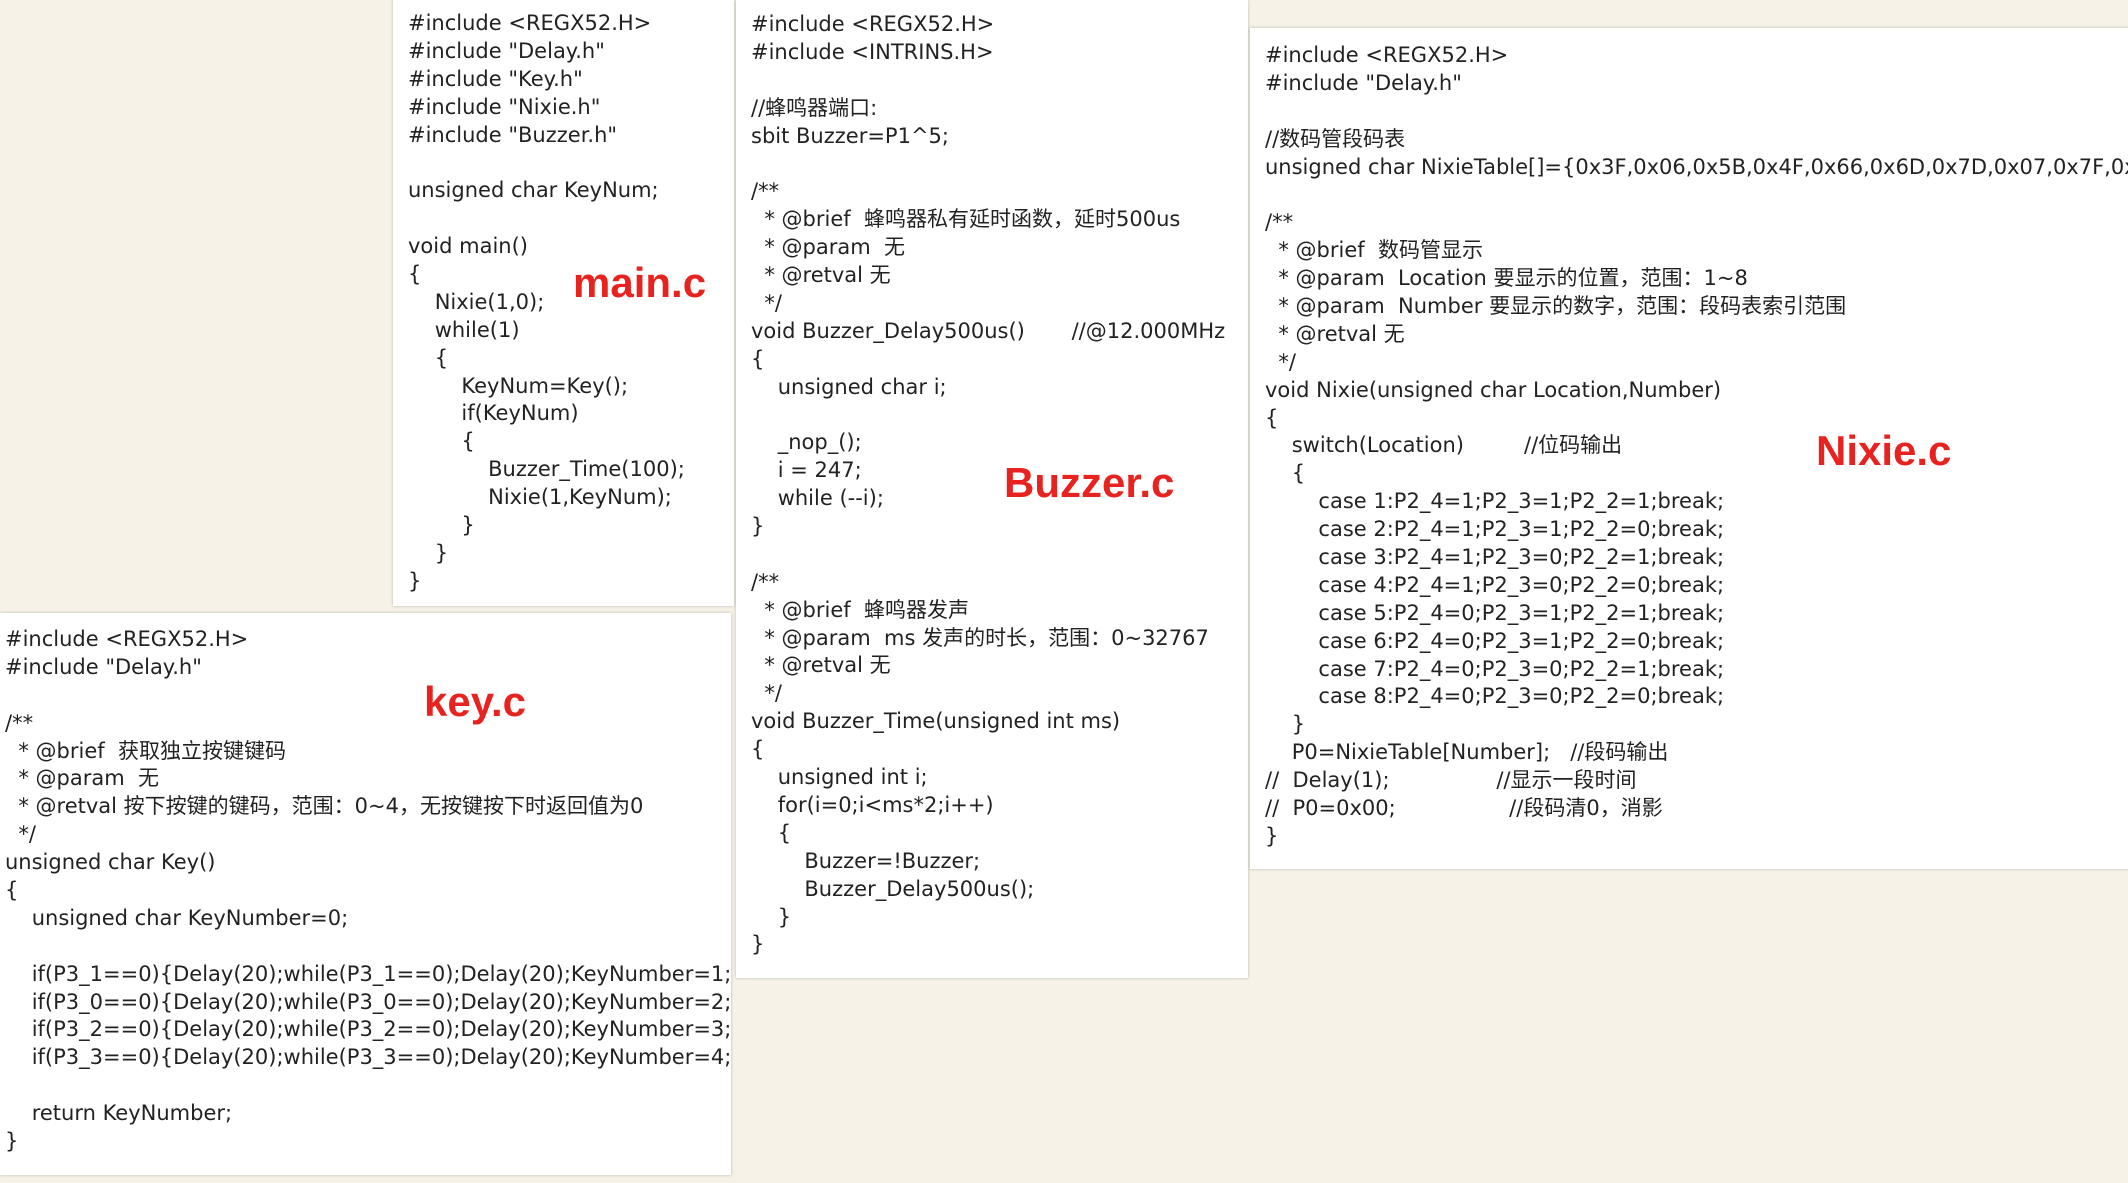 The image size is (2128, 1183). What do you see at coordinates (893, 888) in the screenshot?
I see `code-line: Buzzer_Delay500us();` at bounding box center [893, 888].